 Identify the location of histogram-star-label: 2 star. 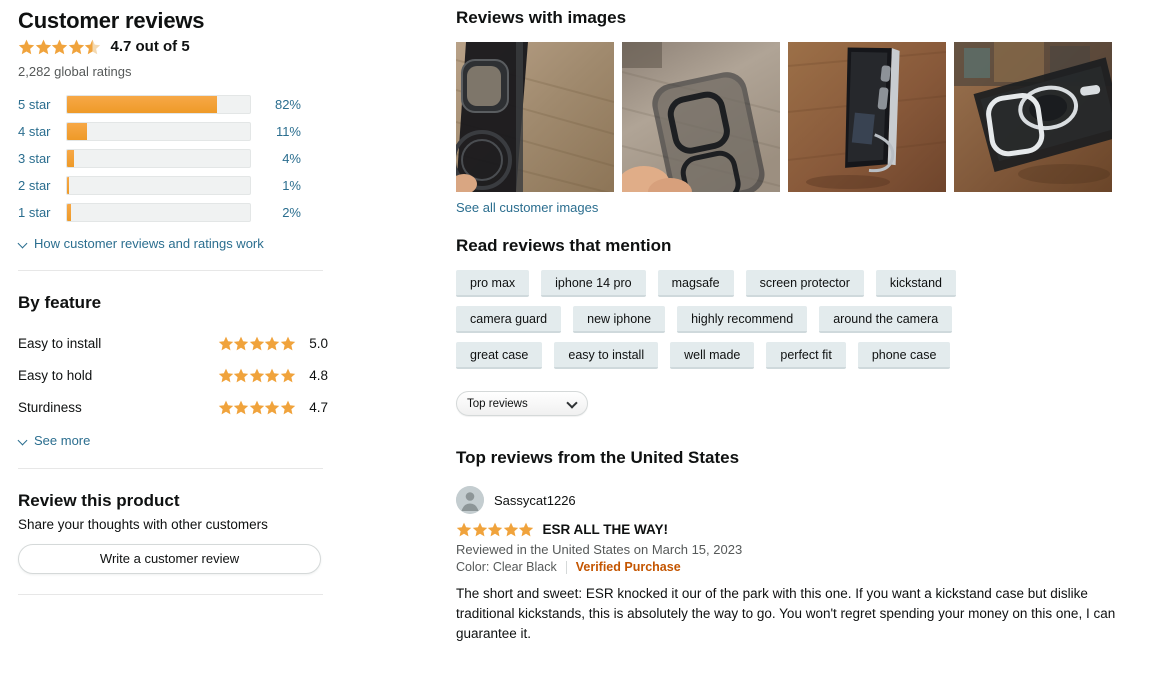
(42, 185).